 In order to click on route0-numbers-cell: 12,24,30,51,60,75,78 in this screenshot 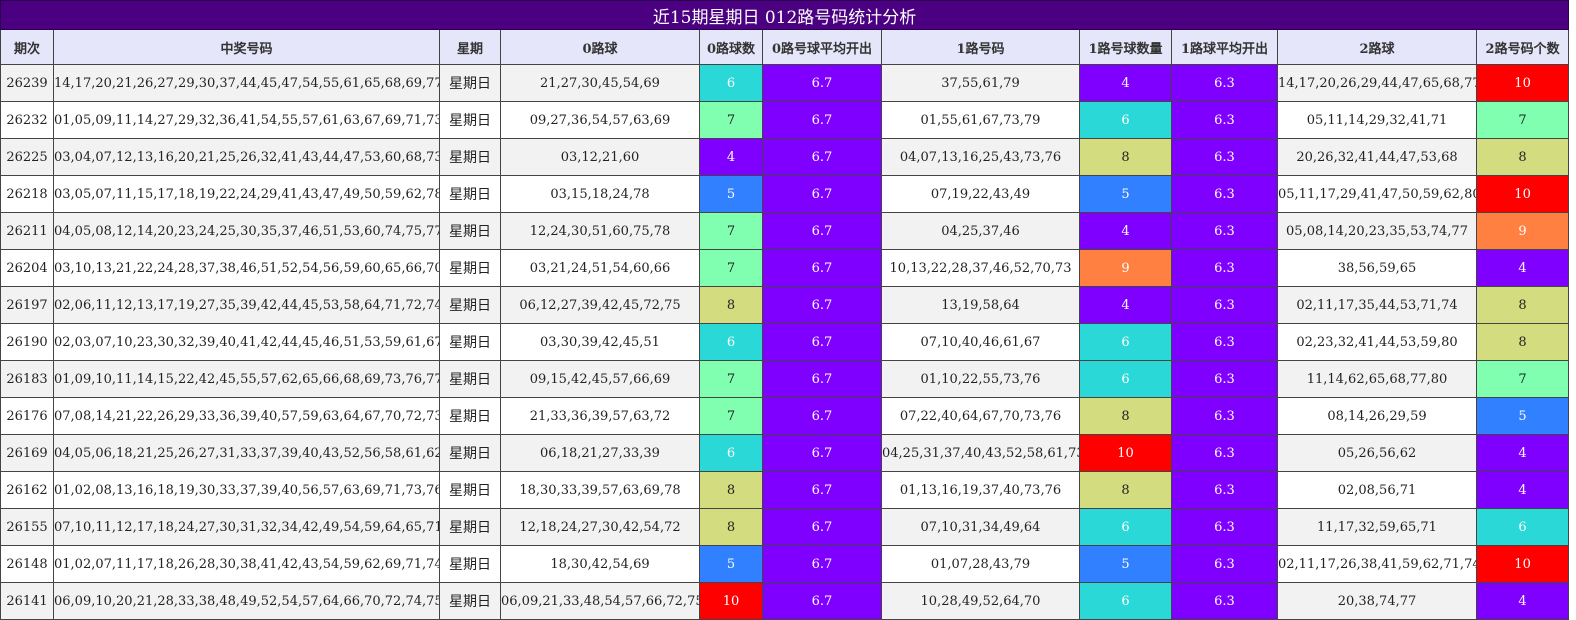, I will do `click(600, 231)`.